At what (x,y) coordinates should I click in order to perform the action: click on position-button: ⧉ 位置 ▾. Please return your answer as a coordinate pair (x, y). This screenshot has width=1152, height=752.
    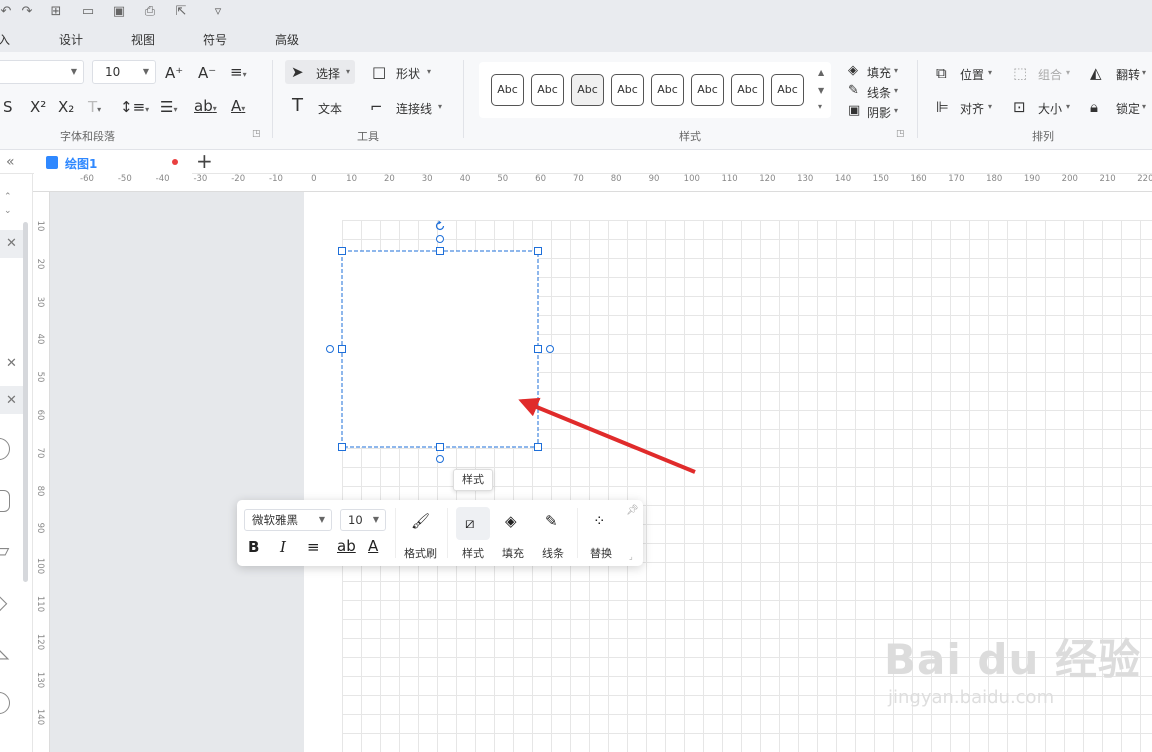
    Looking at the image, I should click on (968, 74).